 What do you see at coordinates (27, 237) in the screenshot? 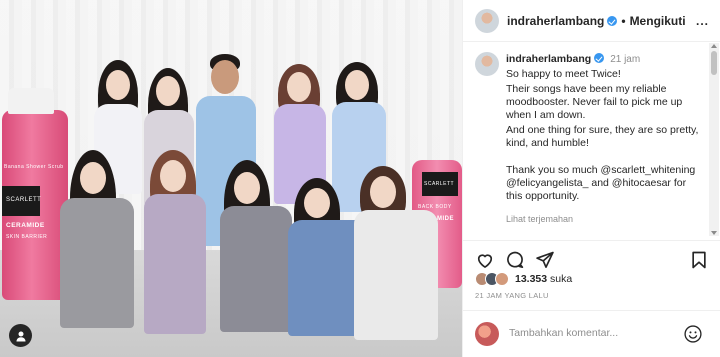
I see `bottle-barrier-text: SKIN BARRIER` at bounding box center [27, 237].